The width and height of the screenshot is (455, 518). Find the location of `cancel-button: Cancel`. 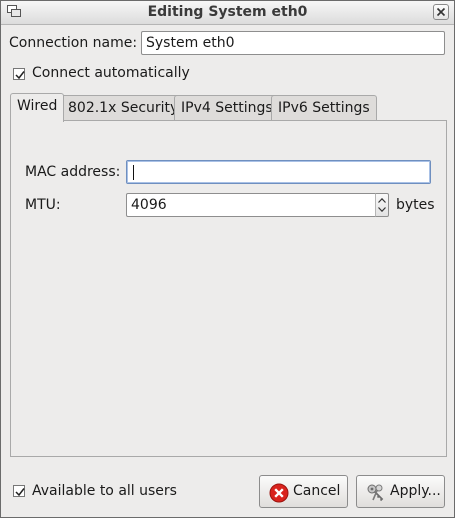

cancel-button: Cancel is located at coordinates (303, 491).